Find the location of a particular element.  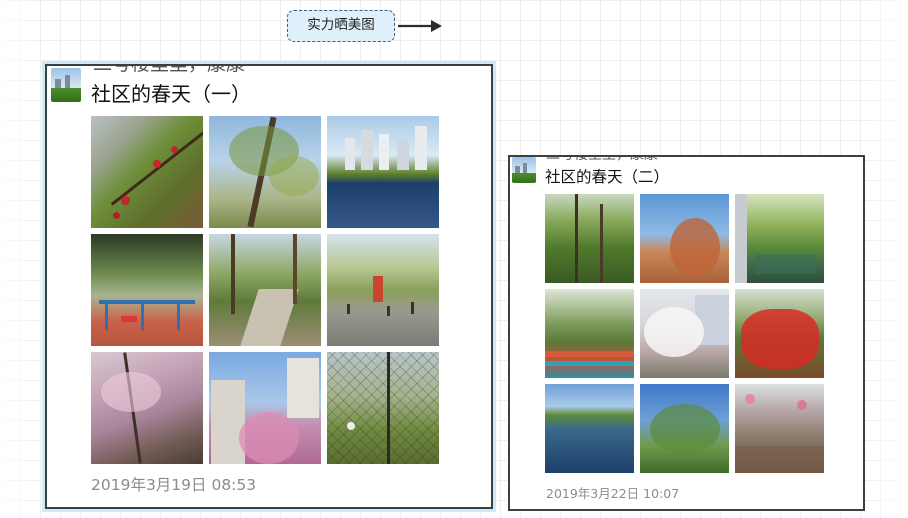

post-timestamp: 2019年3月19日 08:53 is located at coordinates (174, 485).